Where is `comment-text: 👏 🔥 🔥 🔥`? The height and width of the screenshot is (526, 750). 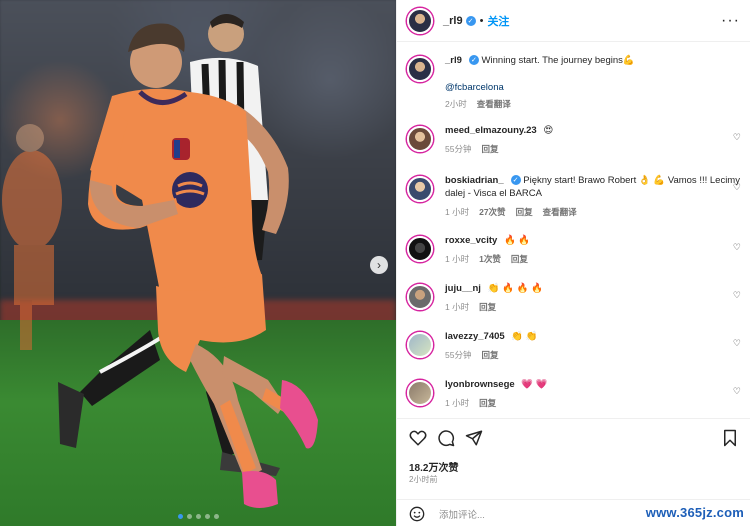
comment-text: 👏 🔥 🔥 🔥 is located at coordinates (515, 288).